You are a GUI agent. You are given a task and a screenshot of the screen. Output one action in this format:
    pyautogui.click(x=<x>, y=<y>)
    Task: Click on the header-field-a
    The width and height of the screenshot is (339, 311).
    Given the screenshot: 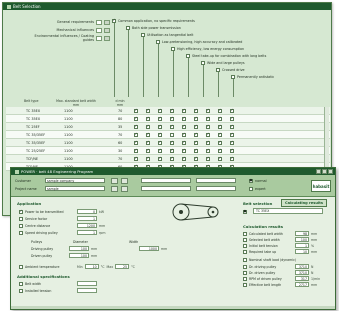 What is the action you would take?
    pyautogui.click(x=166, y=180)
    